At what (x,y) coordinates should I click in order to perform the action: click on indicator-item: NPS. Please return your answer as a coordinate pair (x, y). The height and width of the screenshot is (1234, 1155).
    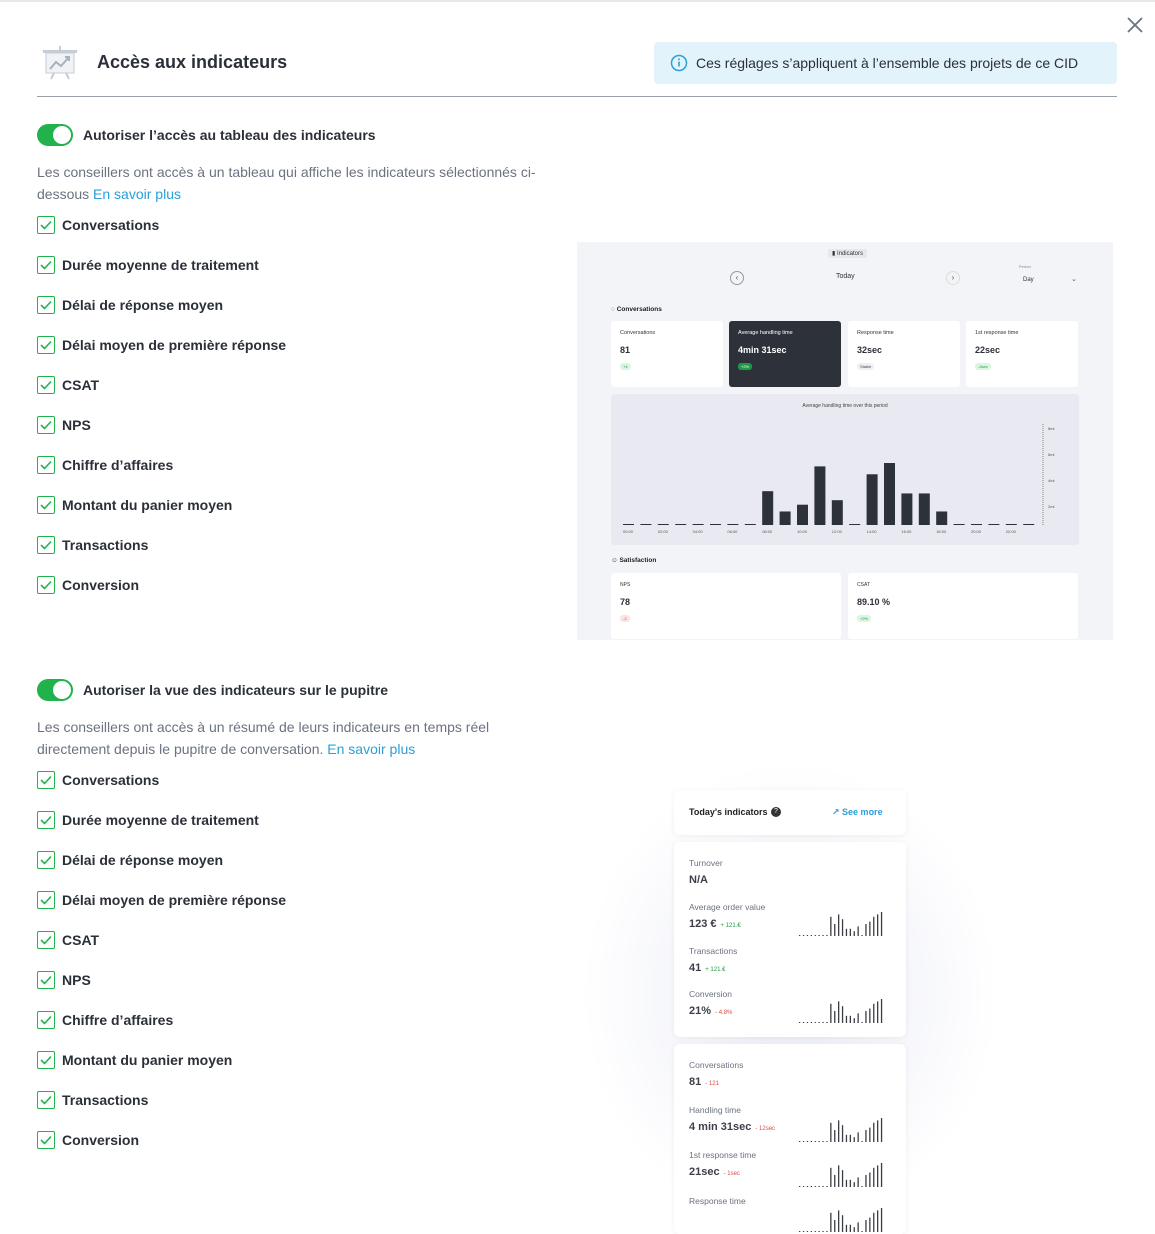
    Looking at the image, I should click on (161, 434).